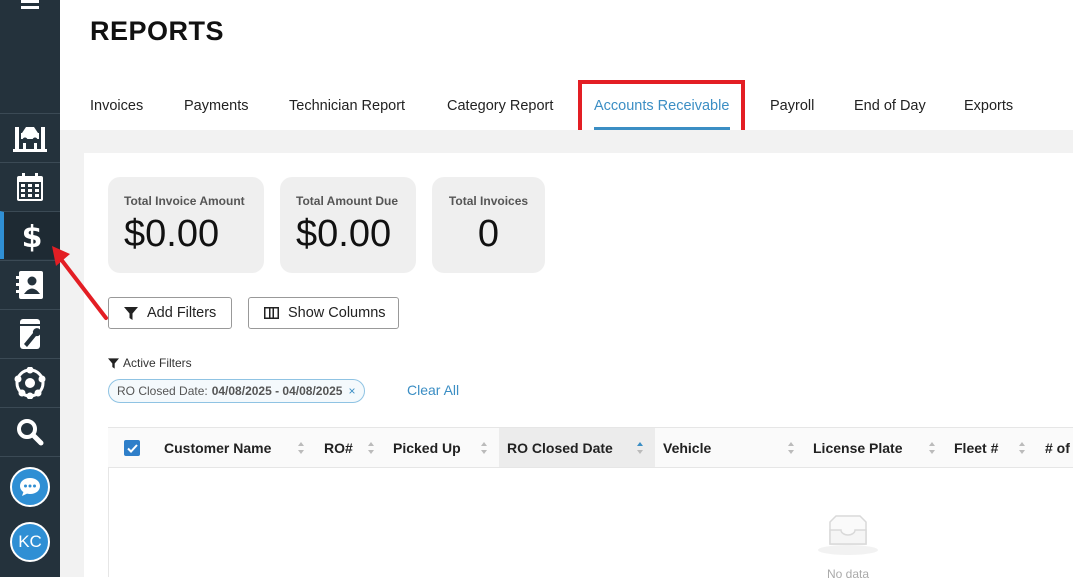  What do you see at coordinates (216, 106) in the screenshot?
I see `tab-payments: Payments` at bounding box center [216, 106].